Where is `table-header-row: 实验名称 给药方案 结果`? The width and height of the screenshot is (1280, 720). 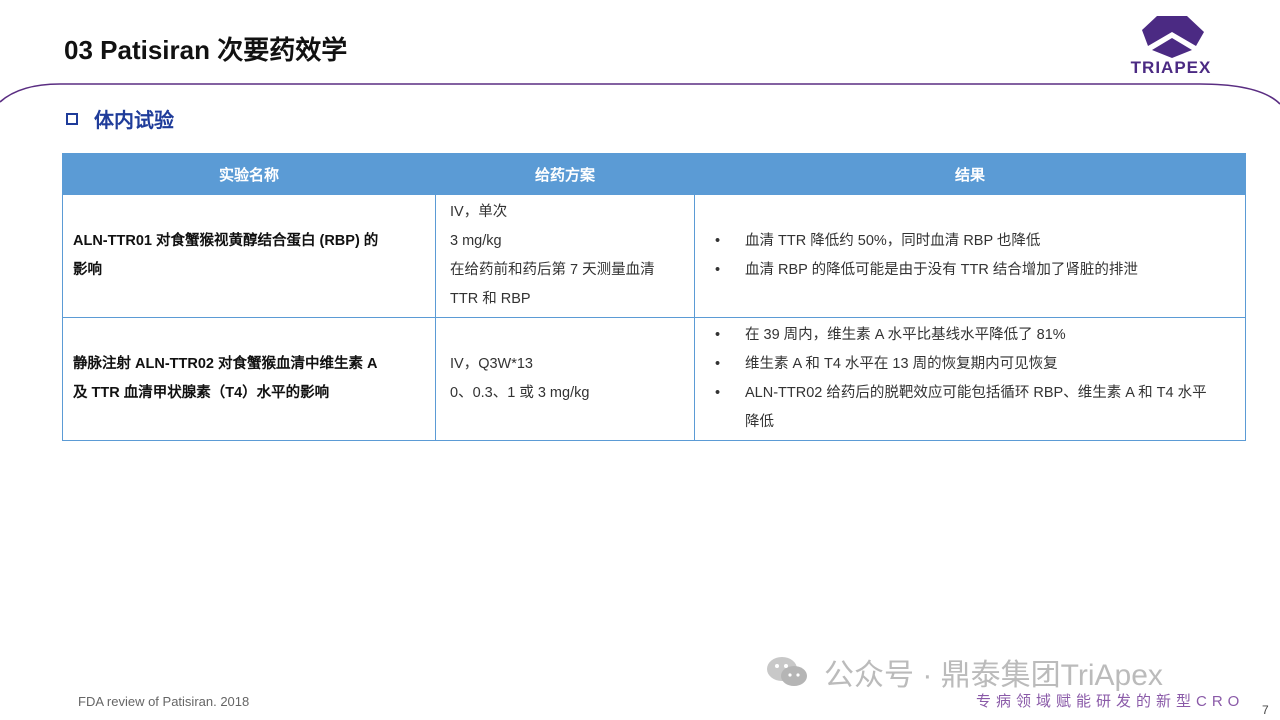
table-header-row: 实验名称 给药方案 结果 is located at coordinates (654, 174).